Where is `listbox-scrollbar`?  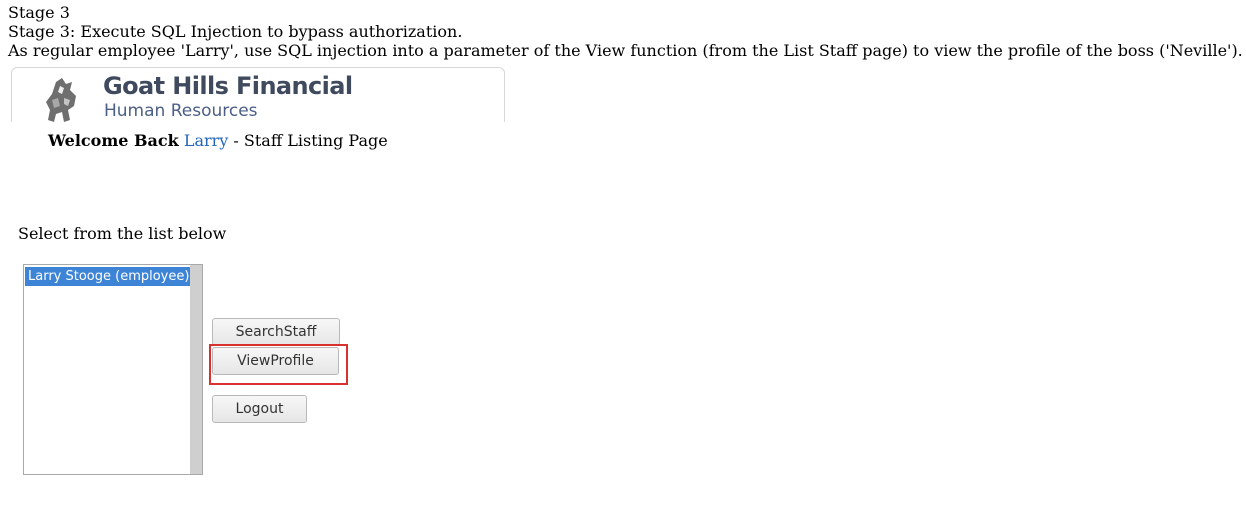 listbox-scrollbar is located at coordinates (196, 369).